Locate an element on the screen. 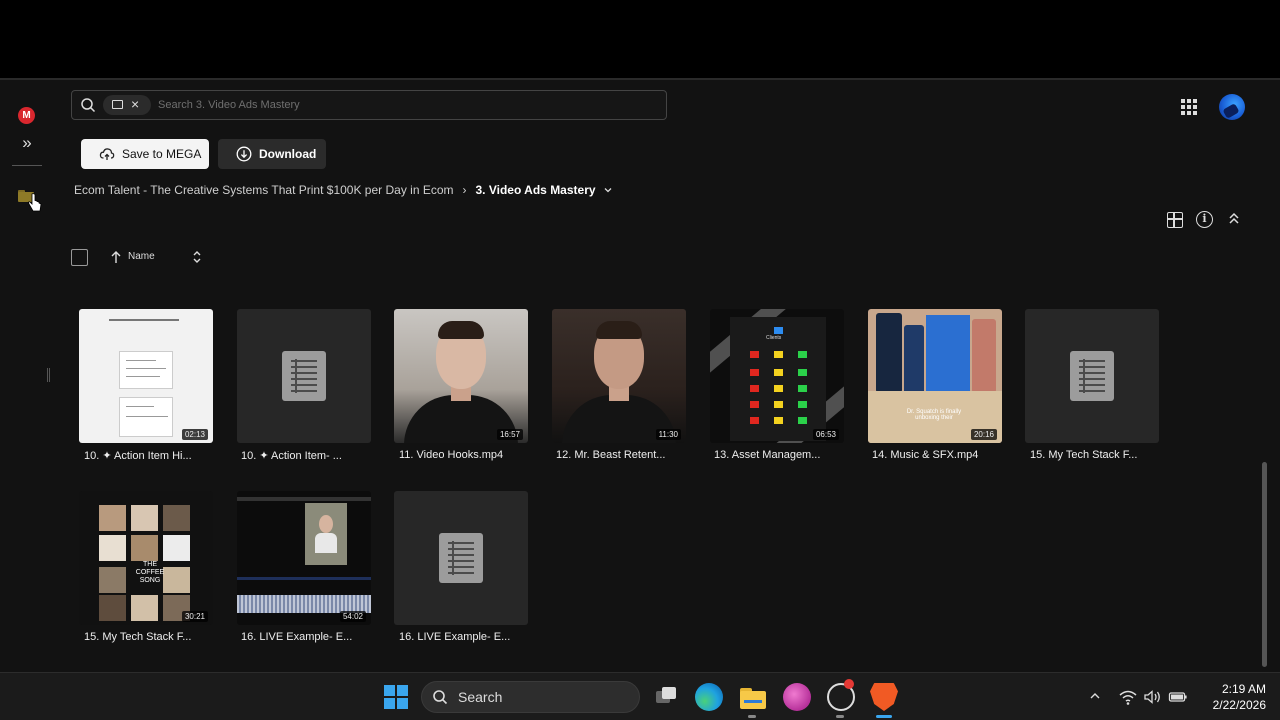 The image size is (1280, 720). folder-scope-chip: × is located at coordinates (127, 105).